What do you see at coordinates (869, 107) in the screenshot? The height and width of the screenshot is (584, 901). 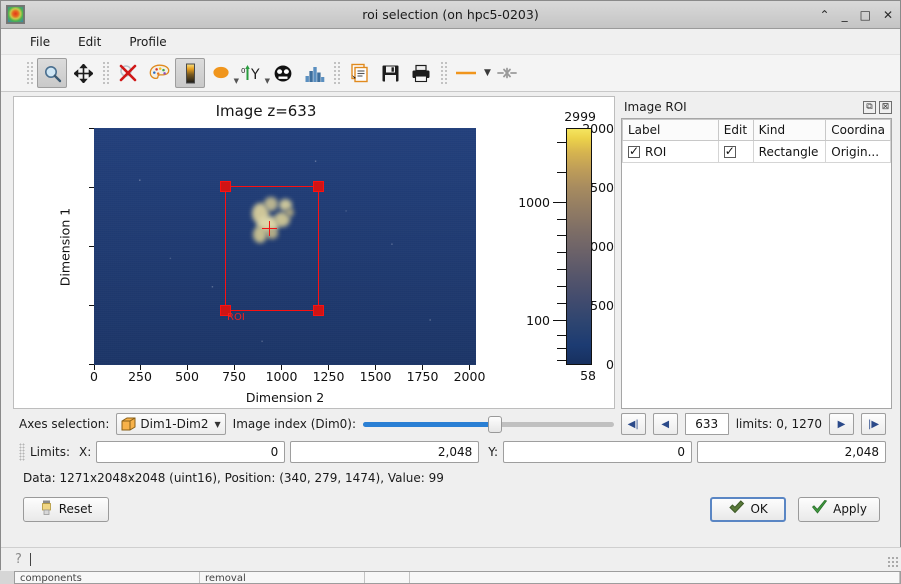 I see `undock-icon: ⧉` at bounding box center [869, 107].